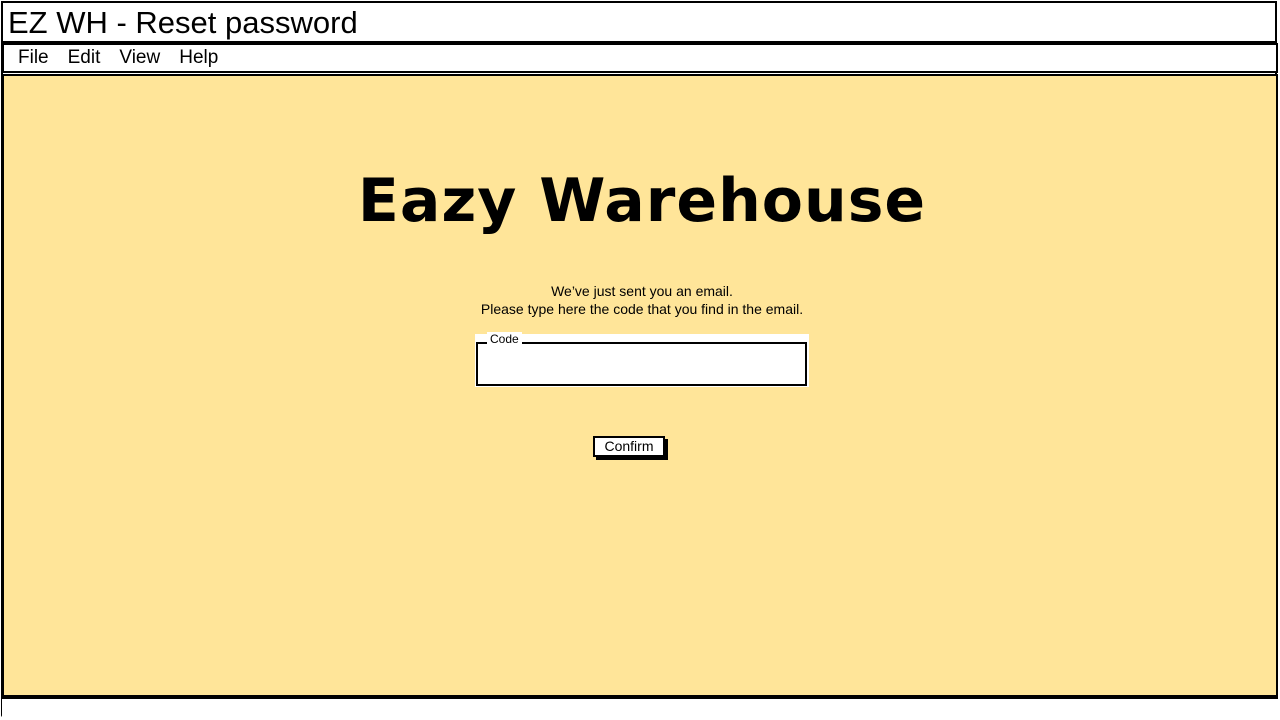  Describe the element at coordinates (198, 58) in the screenshot. I see `menu-item-help: Help` at that location.